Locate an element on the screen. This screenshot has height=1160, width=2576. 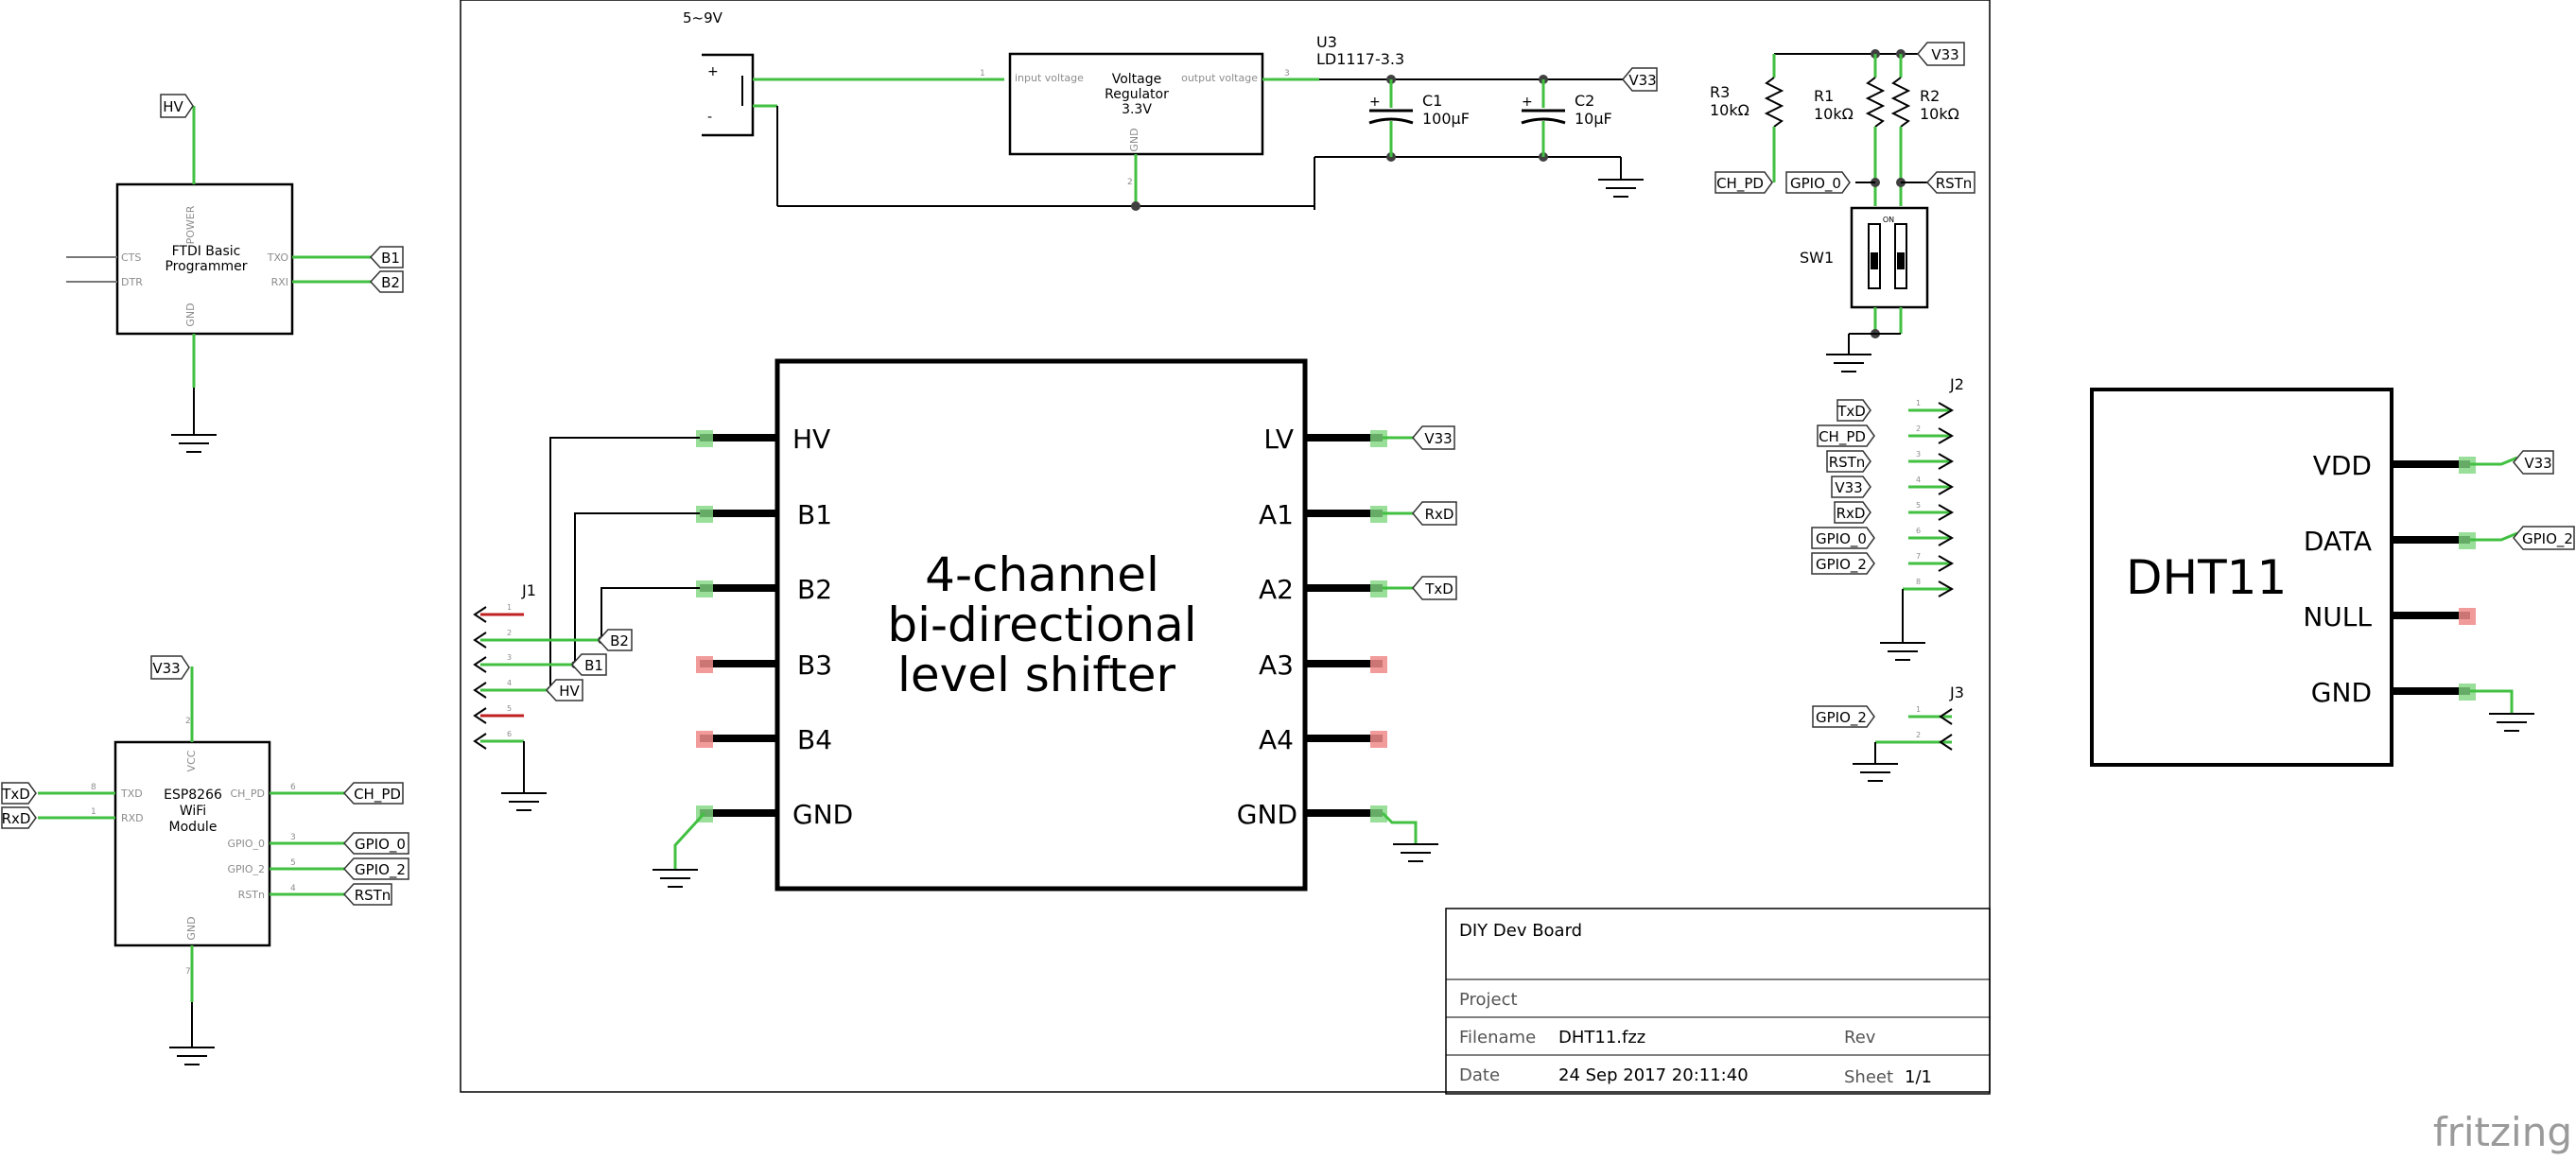
esp-pin-gpio2: GPIO_2 is located at coordinates (246, 869).